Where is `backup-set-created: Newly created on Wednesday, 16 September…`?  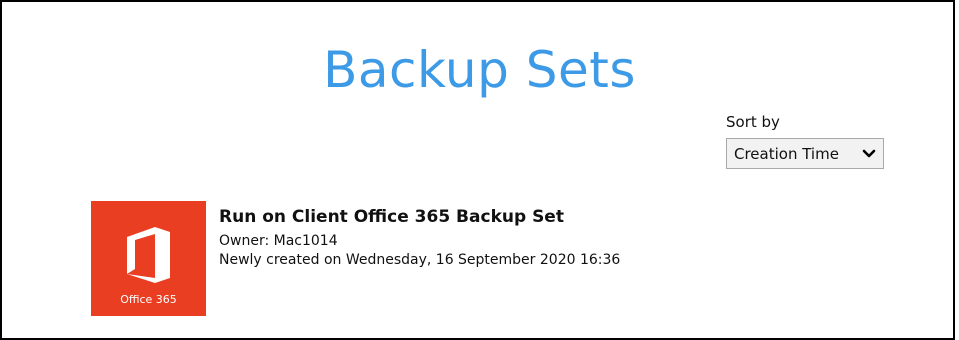 backup-set-created: Newly created on Wednesday, 16 September… is located at coordinates (420, 260).